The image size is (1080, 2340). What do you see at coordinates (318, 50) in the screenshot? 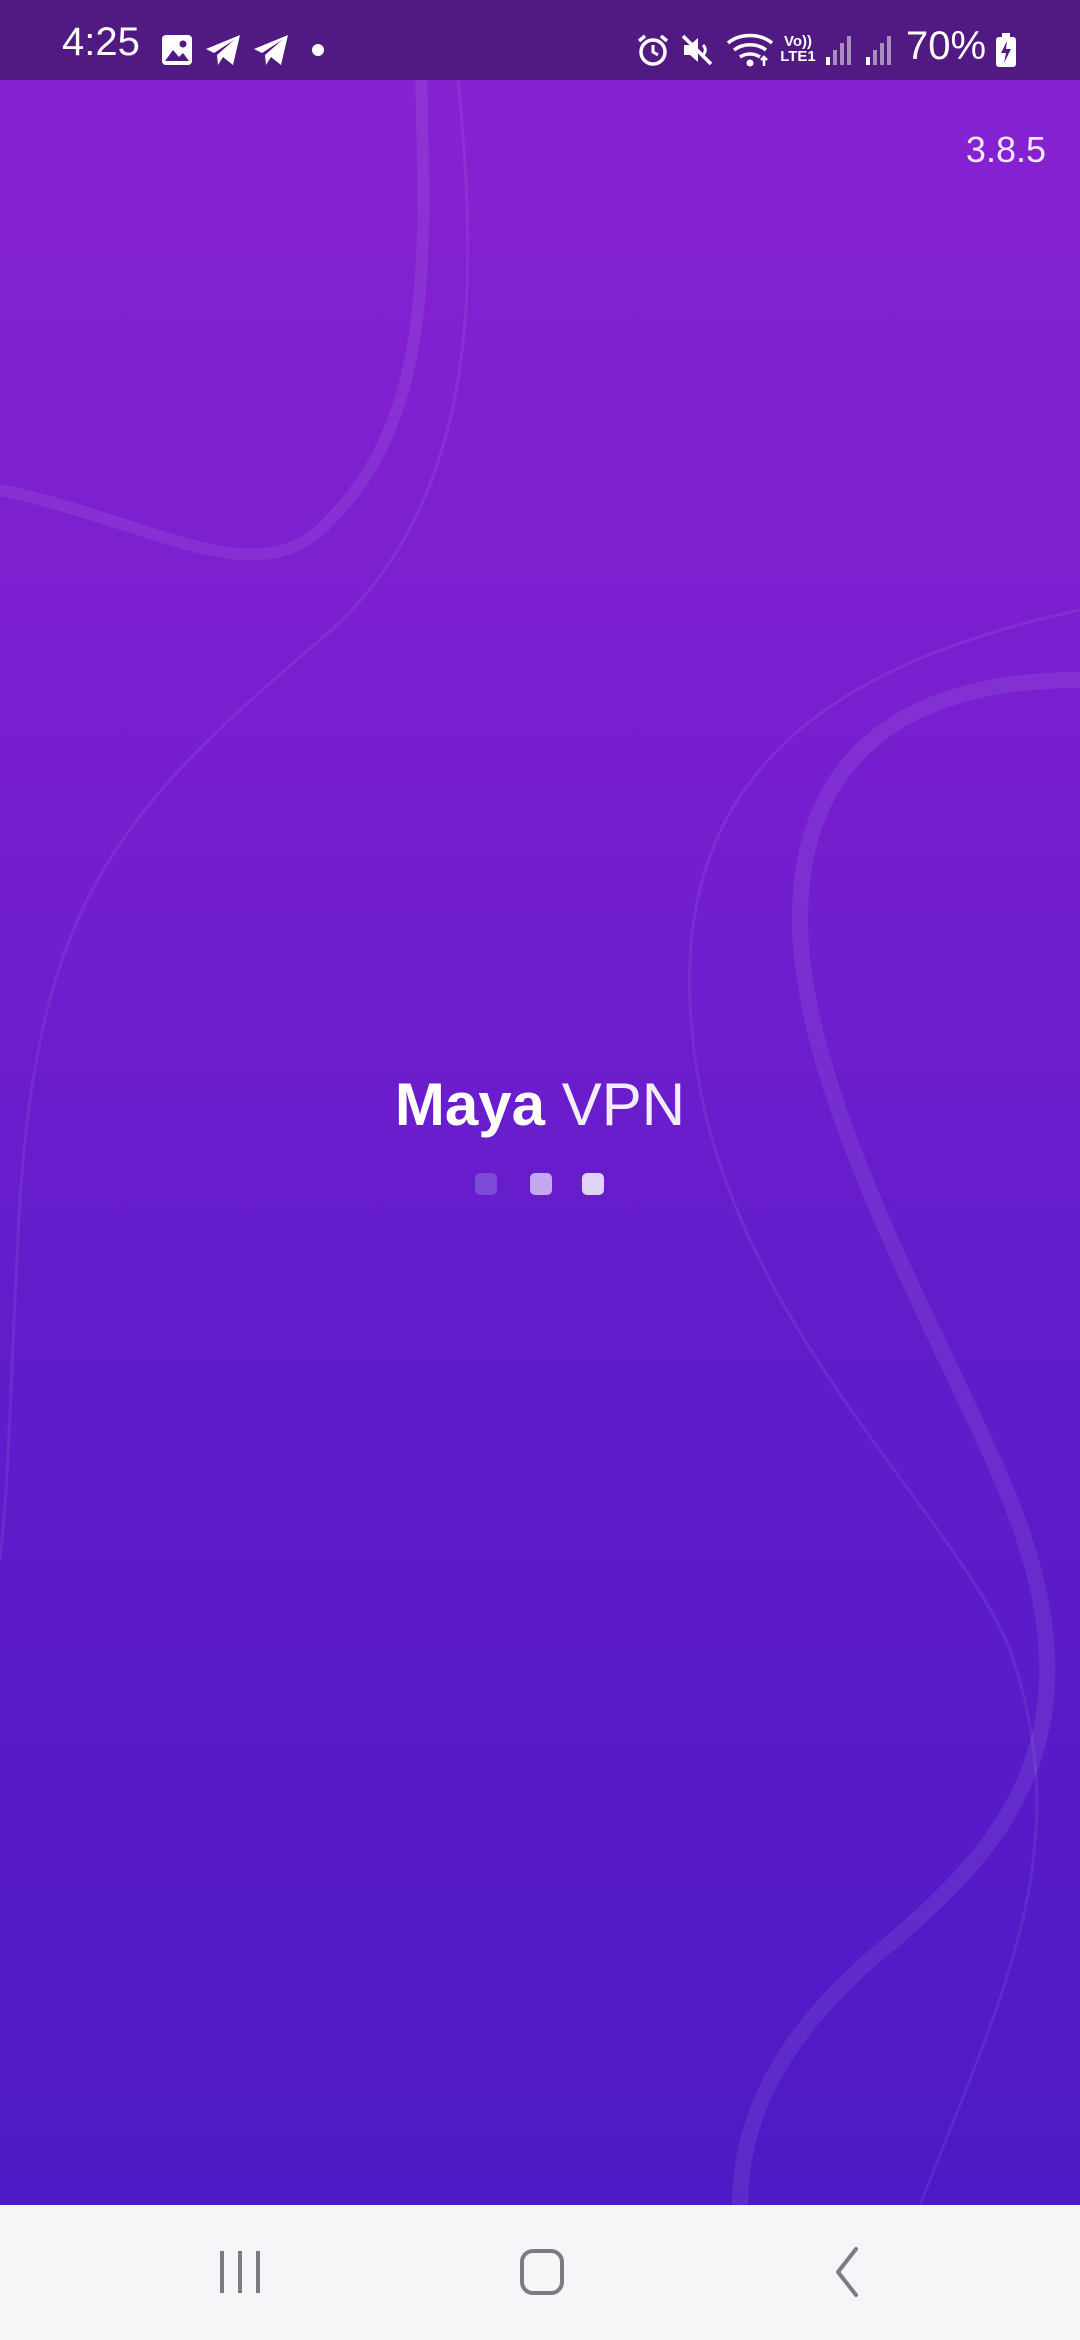
I see `dot-icon` at bounding box center [318, 50].